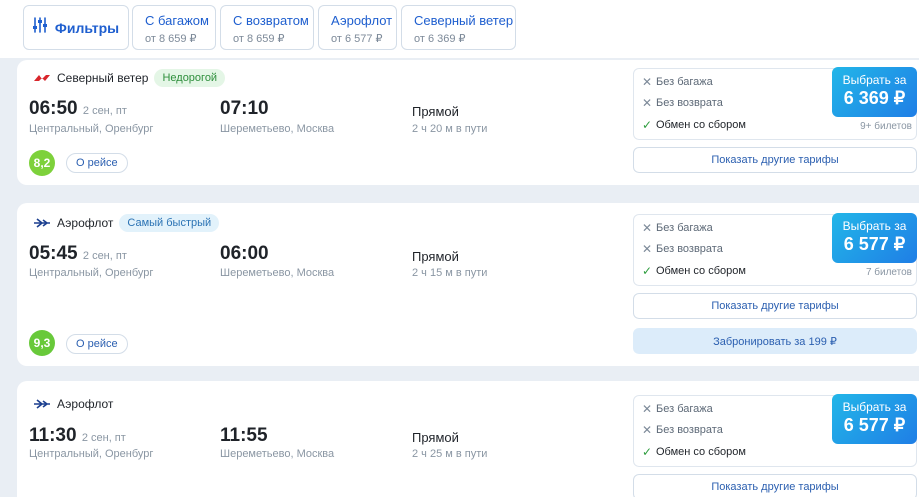 This screenshot has height=497, width=919. I want to click on filters-button: Фильтры, so click(76, 27).